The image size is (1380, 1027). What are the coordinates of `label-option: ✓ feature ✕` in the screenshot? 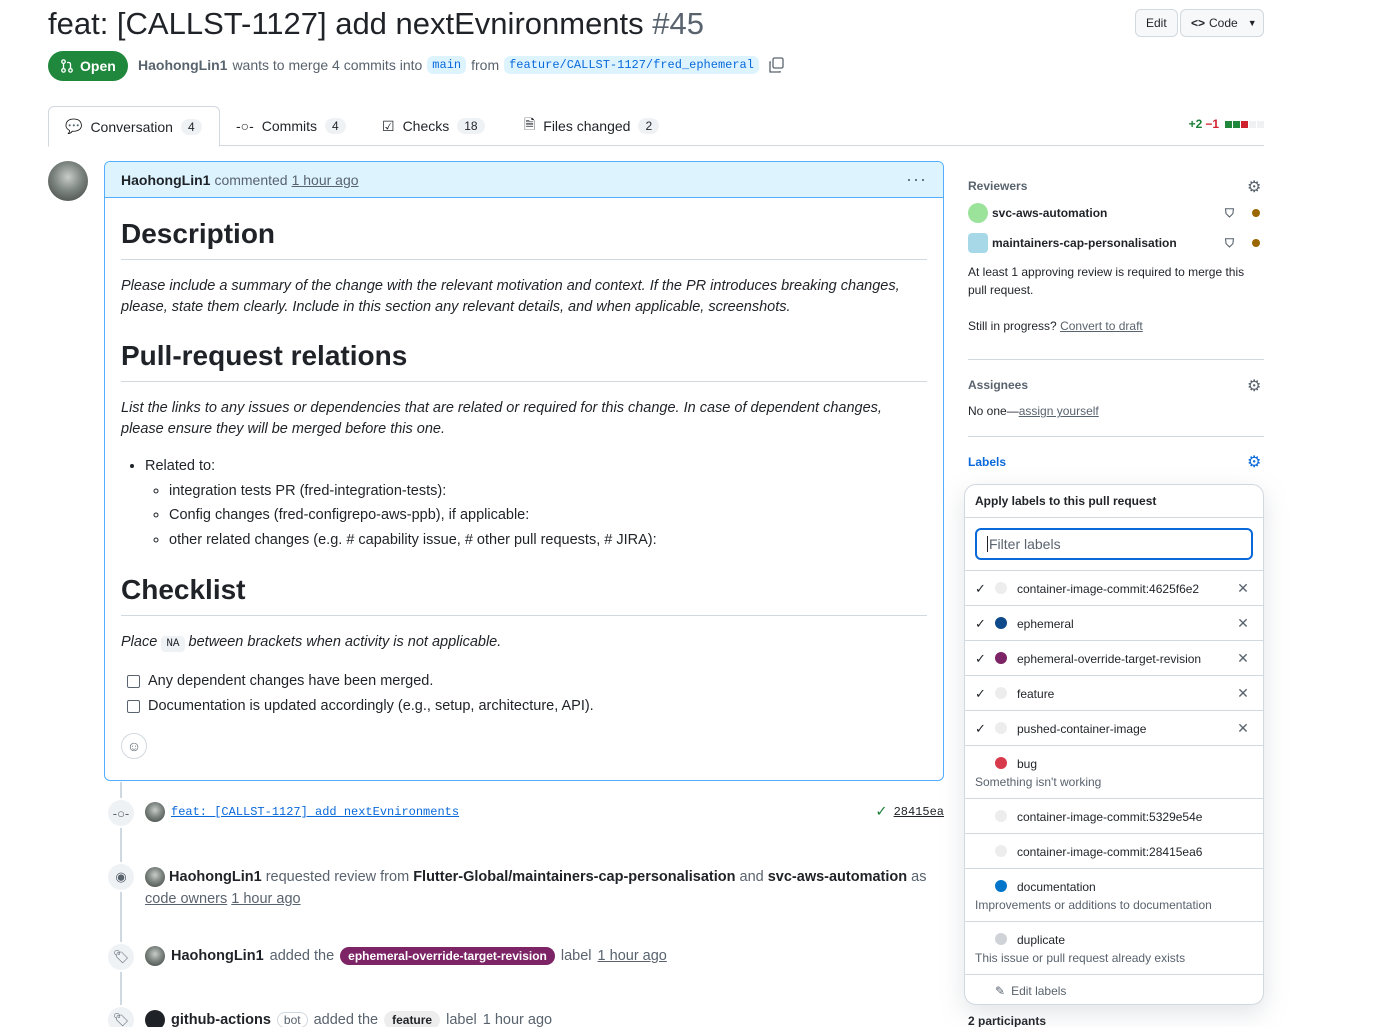 It's located at (1114, 693).